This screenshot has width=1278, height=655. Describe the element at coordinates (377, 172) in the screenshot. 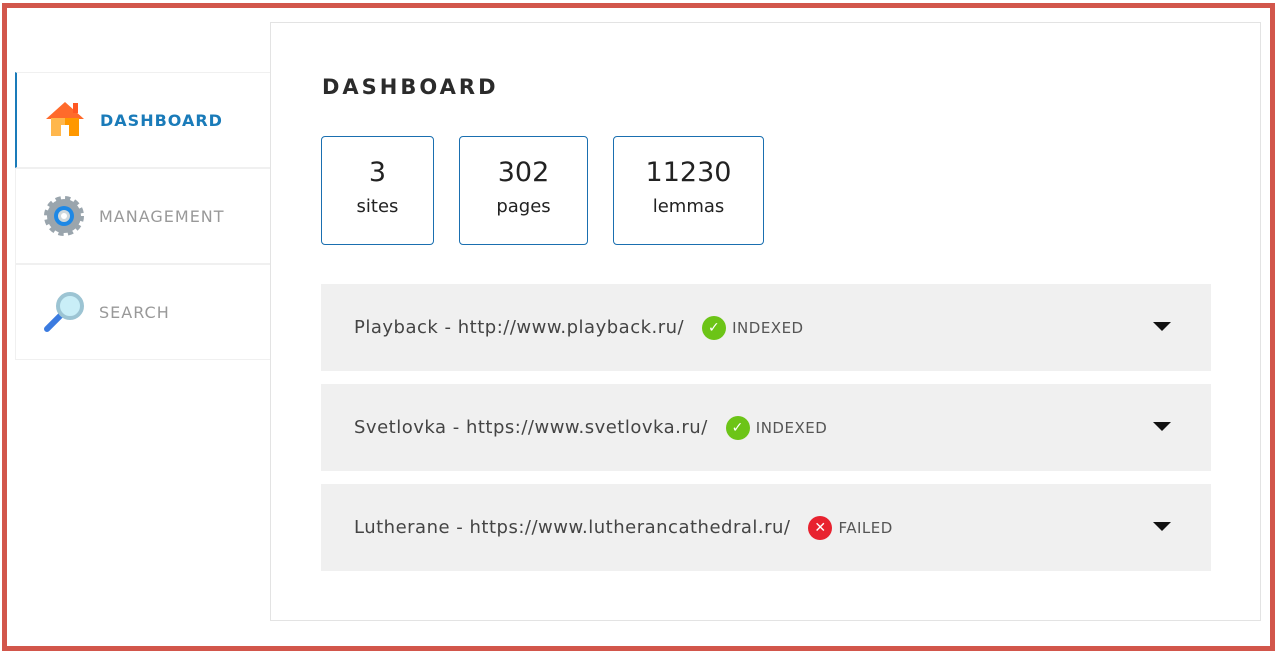

I see `stat-value: 3` at that location.